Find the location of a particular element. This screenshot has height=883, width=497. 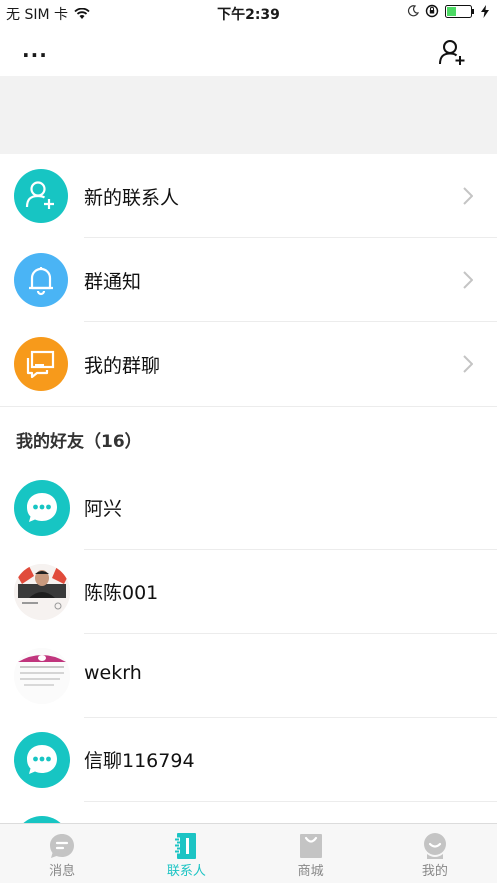

friend-name: wekrh is located at coordinates (113, 673).